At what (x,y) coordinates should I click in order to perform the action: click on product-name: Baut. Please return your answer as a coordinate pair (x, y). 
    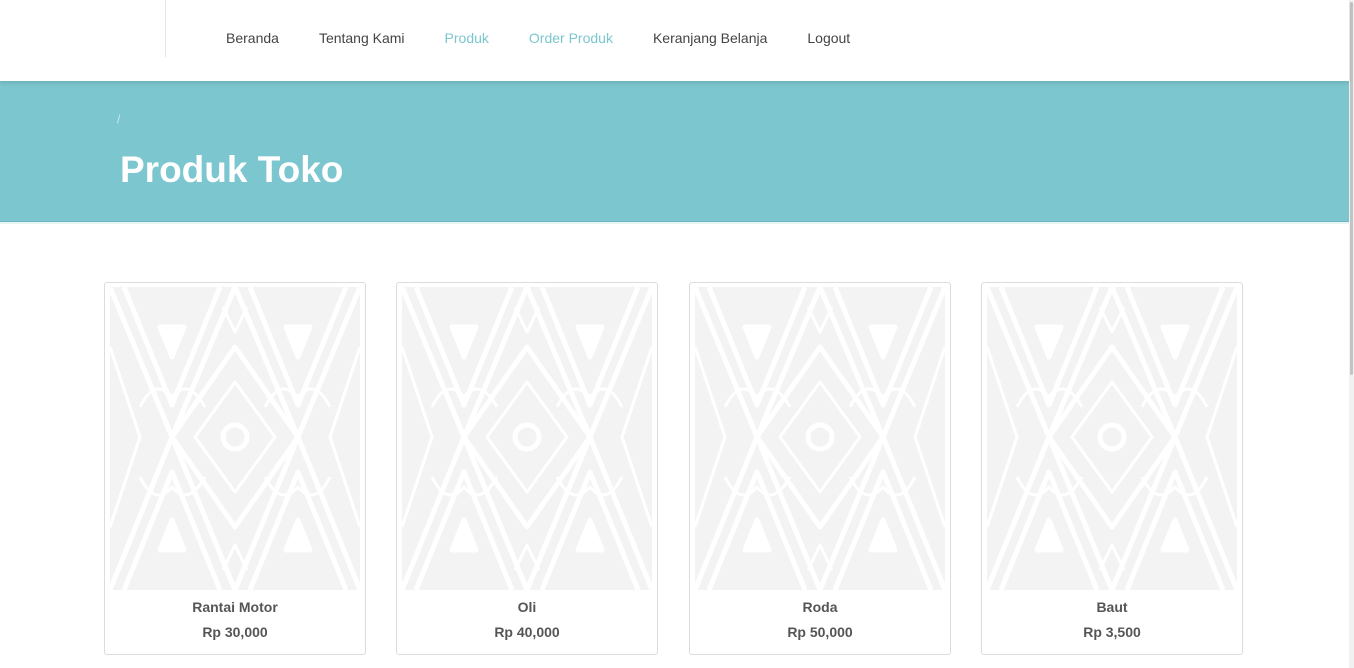
    Looking at the image, I should click on (1112, 607).